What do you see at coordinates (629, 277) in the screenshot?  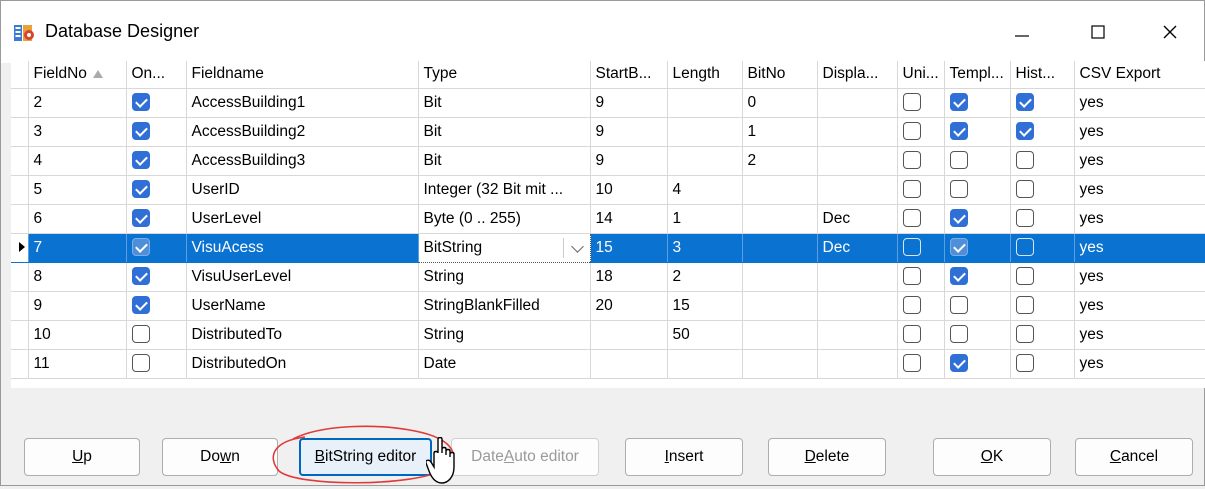 I see `startbyte-cell: 18` at bounding box center [629, 277].